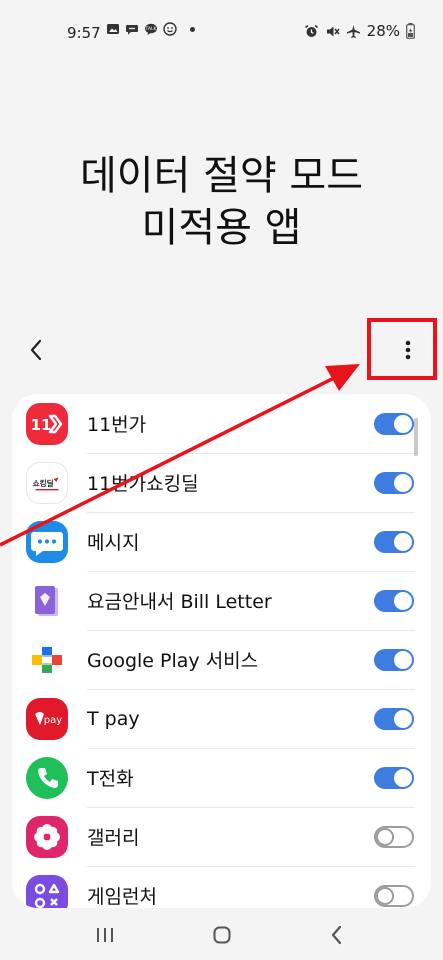 The image size is (443, 960). Describe the element at coordinates (410, 31) in the screenshot. I see `battery-icon` at that location.